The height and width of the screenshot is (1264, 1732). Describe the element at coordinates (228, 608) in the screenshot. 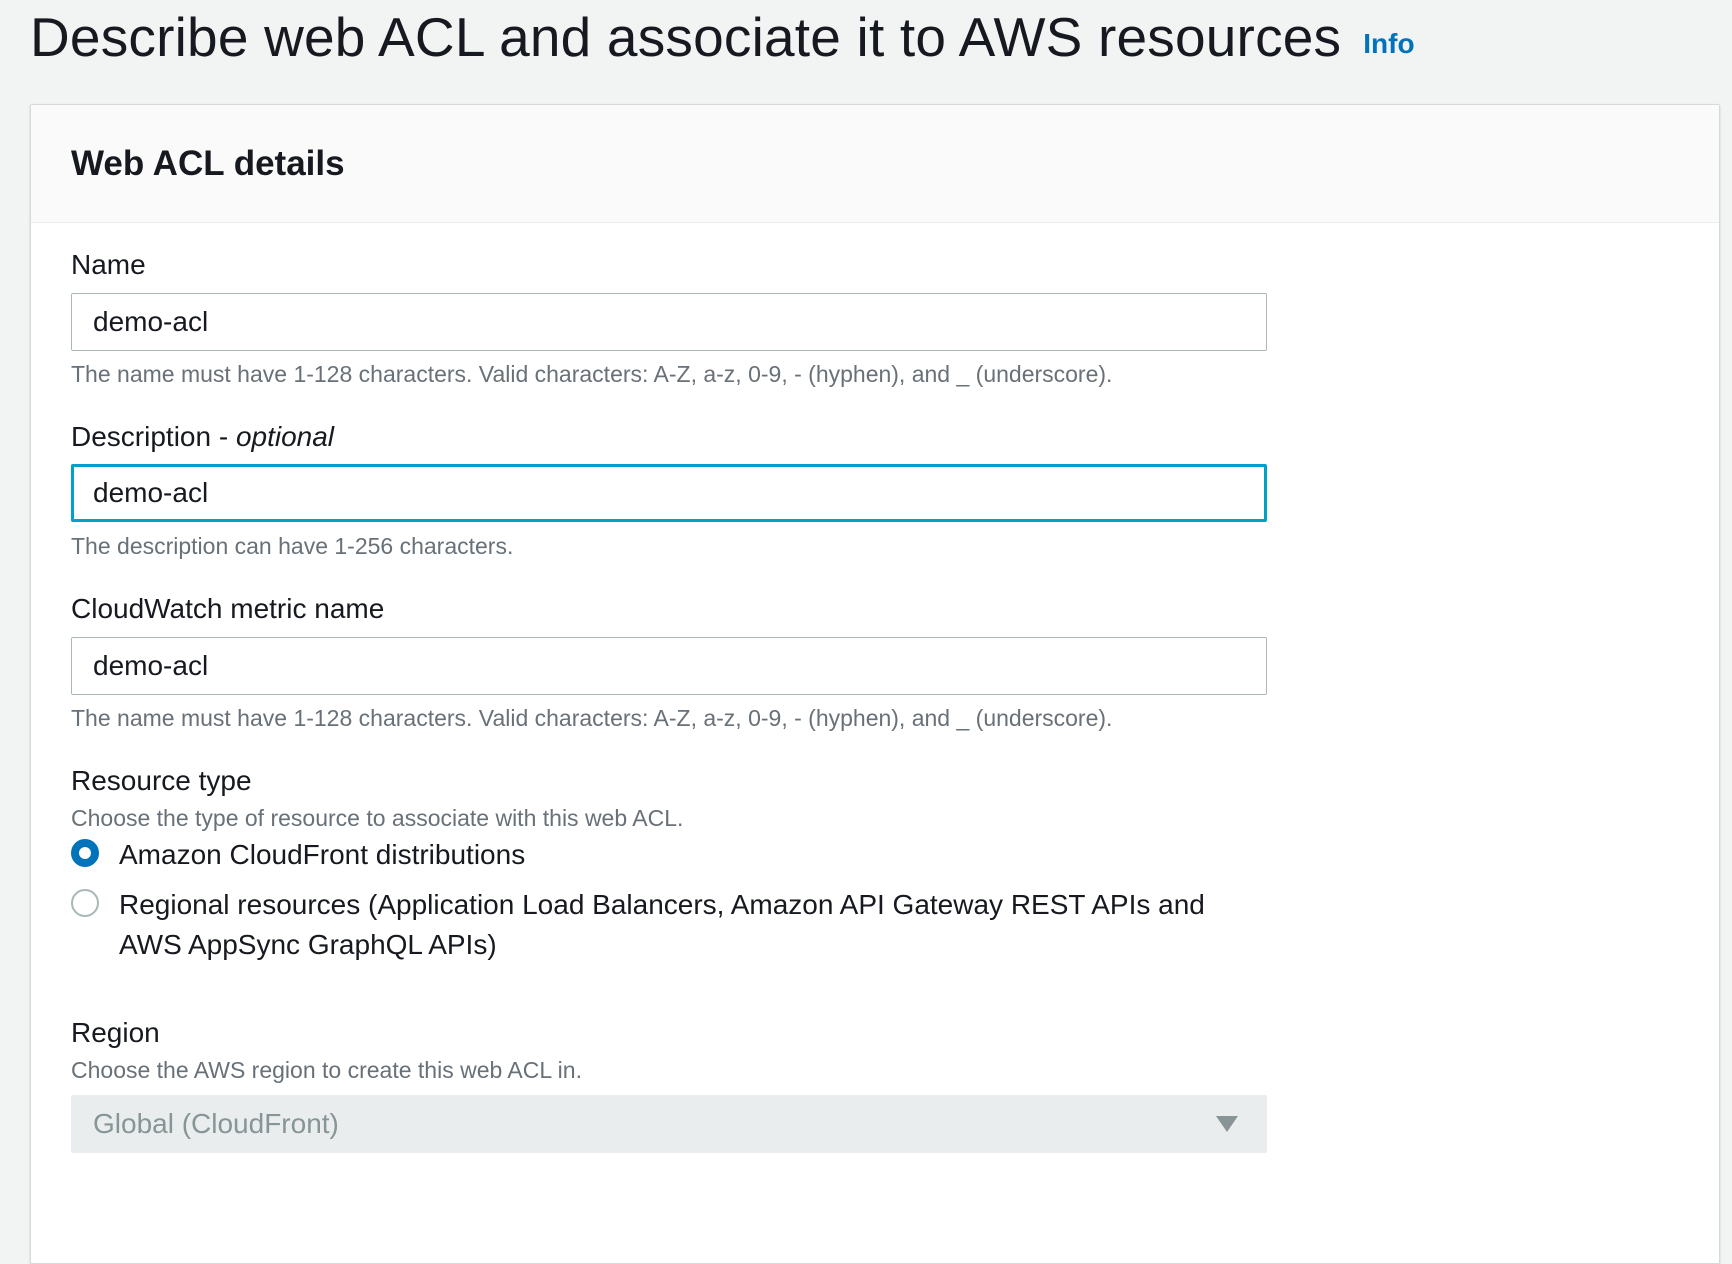

I see `metric-name-label: CloudWatch metric name` at that location.